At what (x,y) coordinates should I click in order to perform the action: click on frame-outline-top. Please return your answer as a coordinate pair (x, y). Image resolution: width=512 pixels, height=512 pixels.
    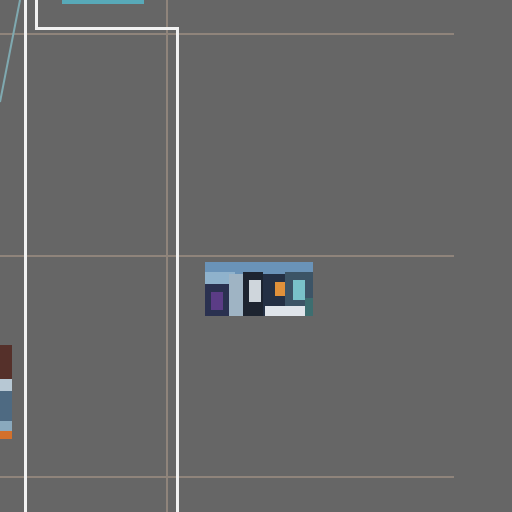
    Looking at the image, I should click on (107, 28).